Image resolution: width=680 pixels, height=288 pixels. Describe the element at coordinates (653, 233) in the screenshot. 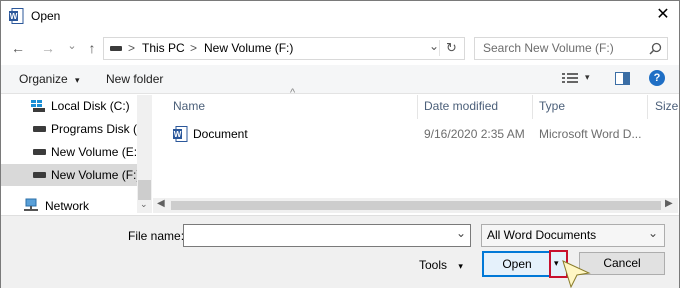

I see `filter-dropdown-chevron-icon: ⌄` at that location.